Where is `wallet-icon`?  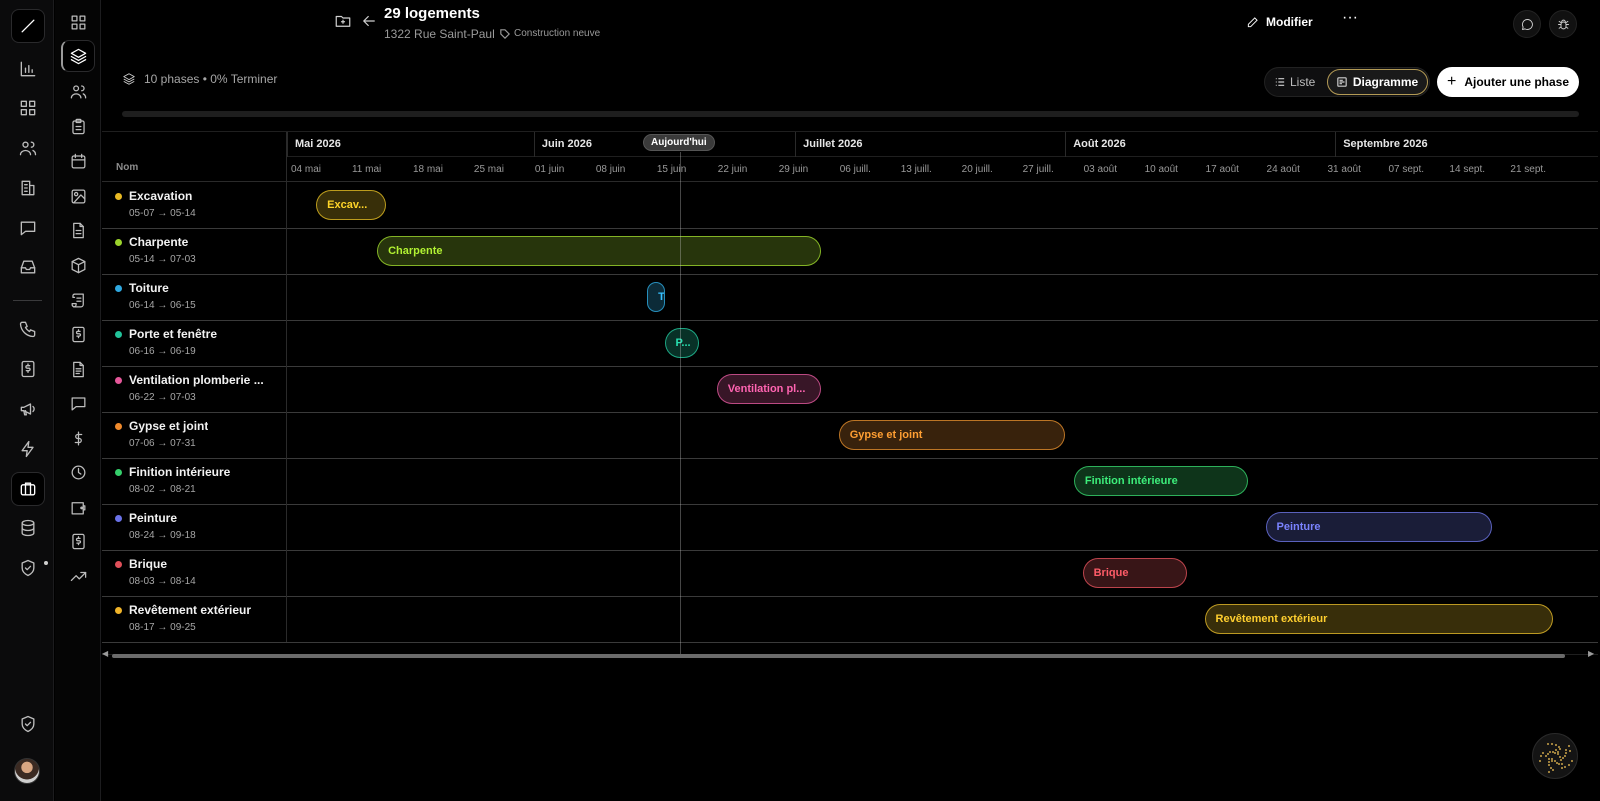
wallet-icon is located at coordinates (78, 507).